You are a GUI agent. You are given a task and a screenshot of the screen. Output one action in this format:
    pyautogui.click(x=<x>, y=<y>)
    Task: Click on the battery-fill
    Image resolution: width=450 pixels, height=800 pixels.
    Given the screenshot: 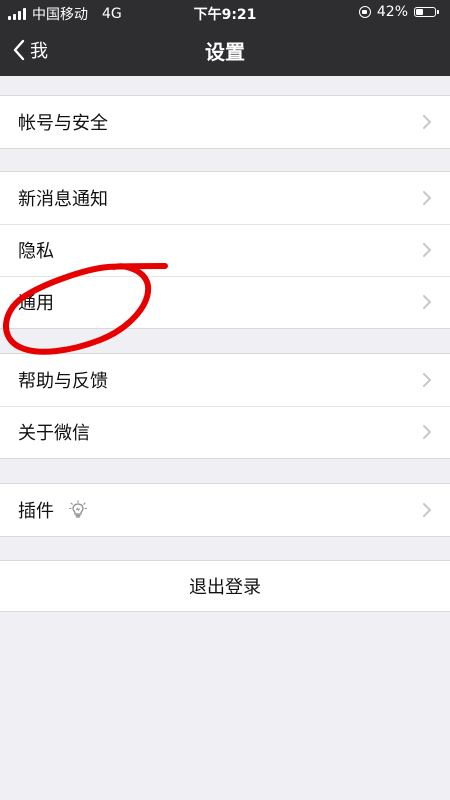 What is the action you would take?
    pyautogui.click(x=419, y=12)
    